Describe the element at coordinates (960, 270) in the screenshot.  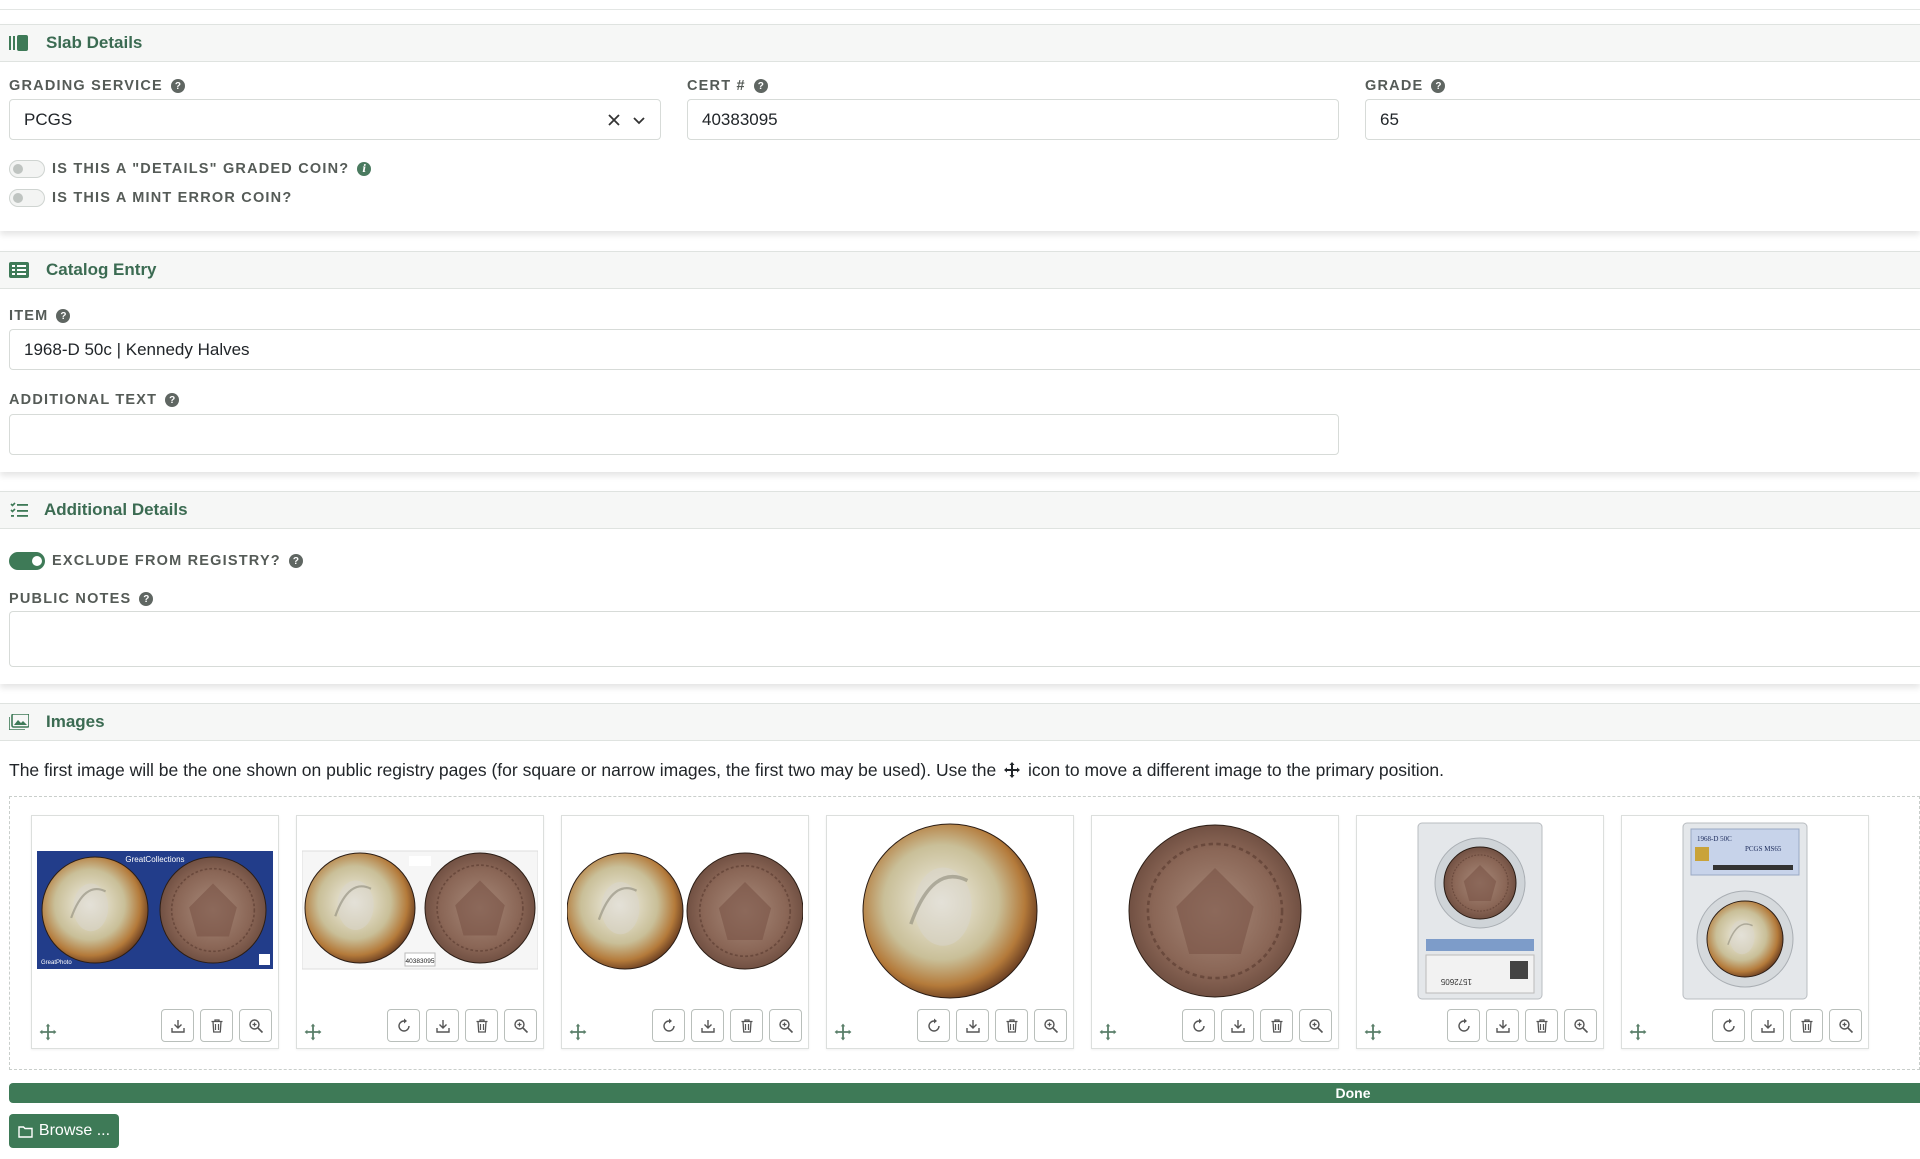
I see `catalog-entry-header: Catalog Entry` at that location.